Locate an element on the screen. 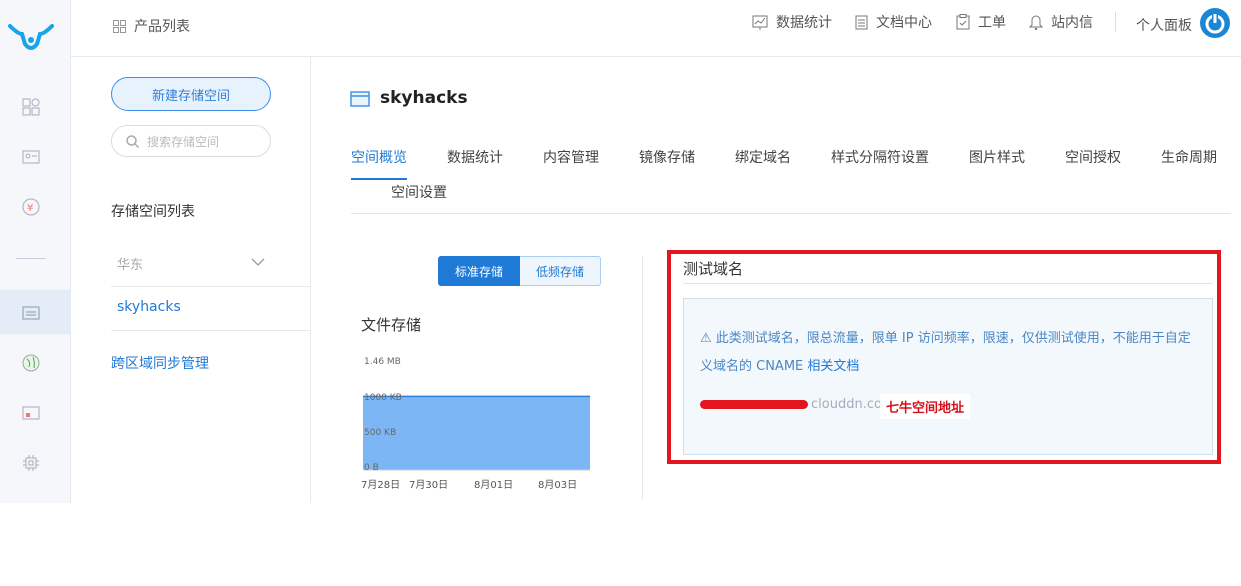 Image resolution: width=1241 pixels, height=586 pixels. id-card-icon is located at coordinates (31, 157).